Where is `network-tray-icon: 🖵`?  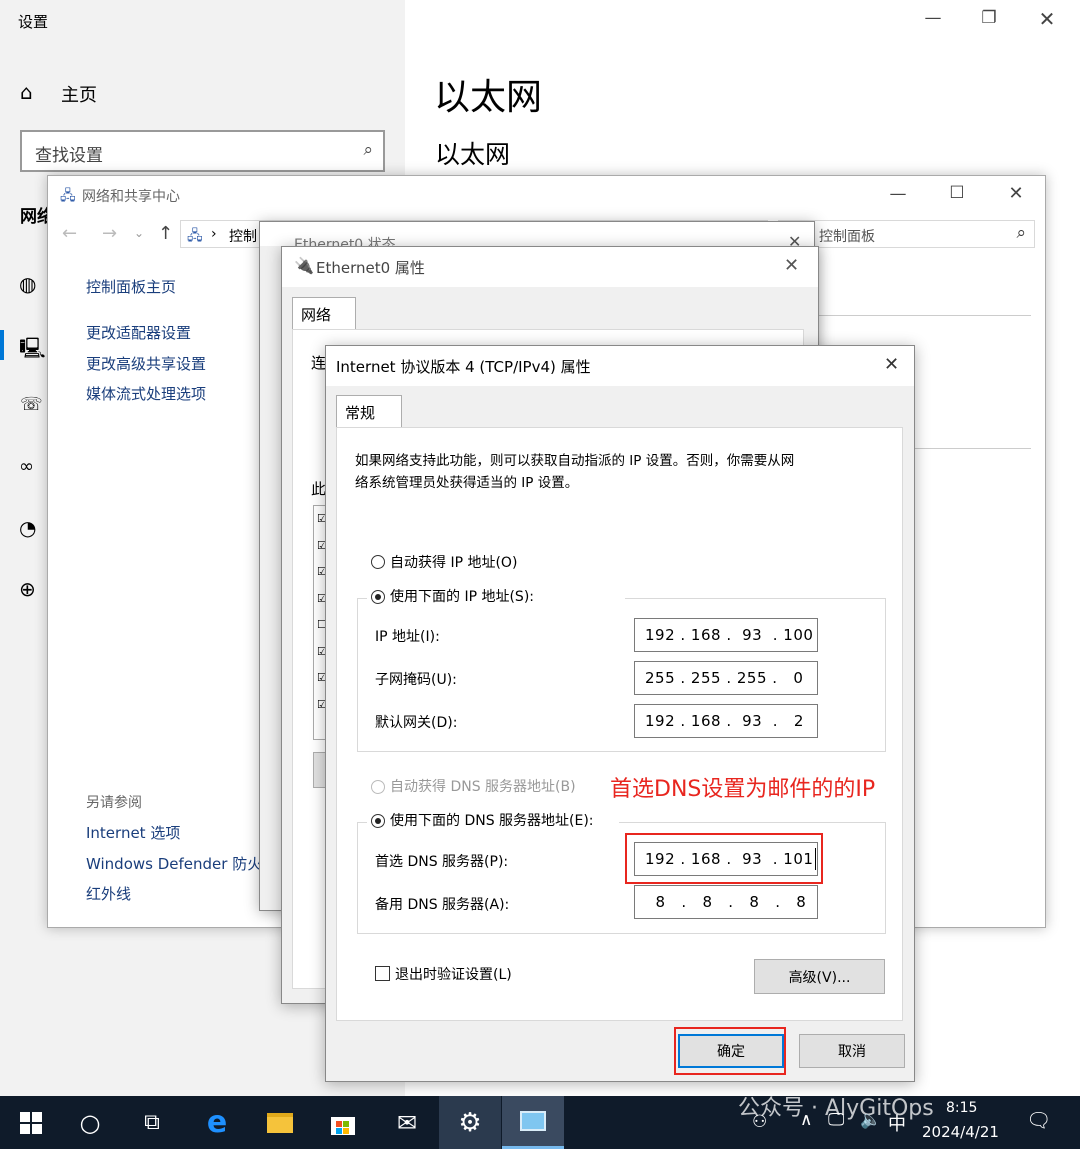
network-tray-icon: 🖵 is located at coordinates (836, 1120).